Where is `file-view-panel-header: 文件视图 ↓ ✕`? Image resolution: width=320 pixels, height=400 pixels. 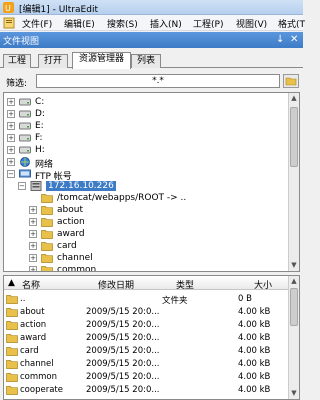 file-view-panel-header: 文件视图 ↓ ✕ is located at coordinates (151, 40).